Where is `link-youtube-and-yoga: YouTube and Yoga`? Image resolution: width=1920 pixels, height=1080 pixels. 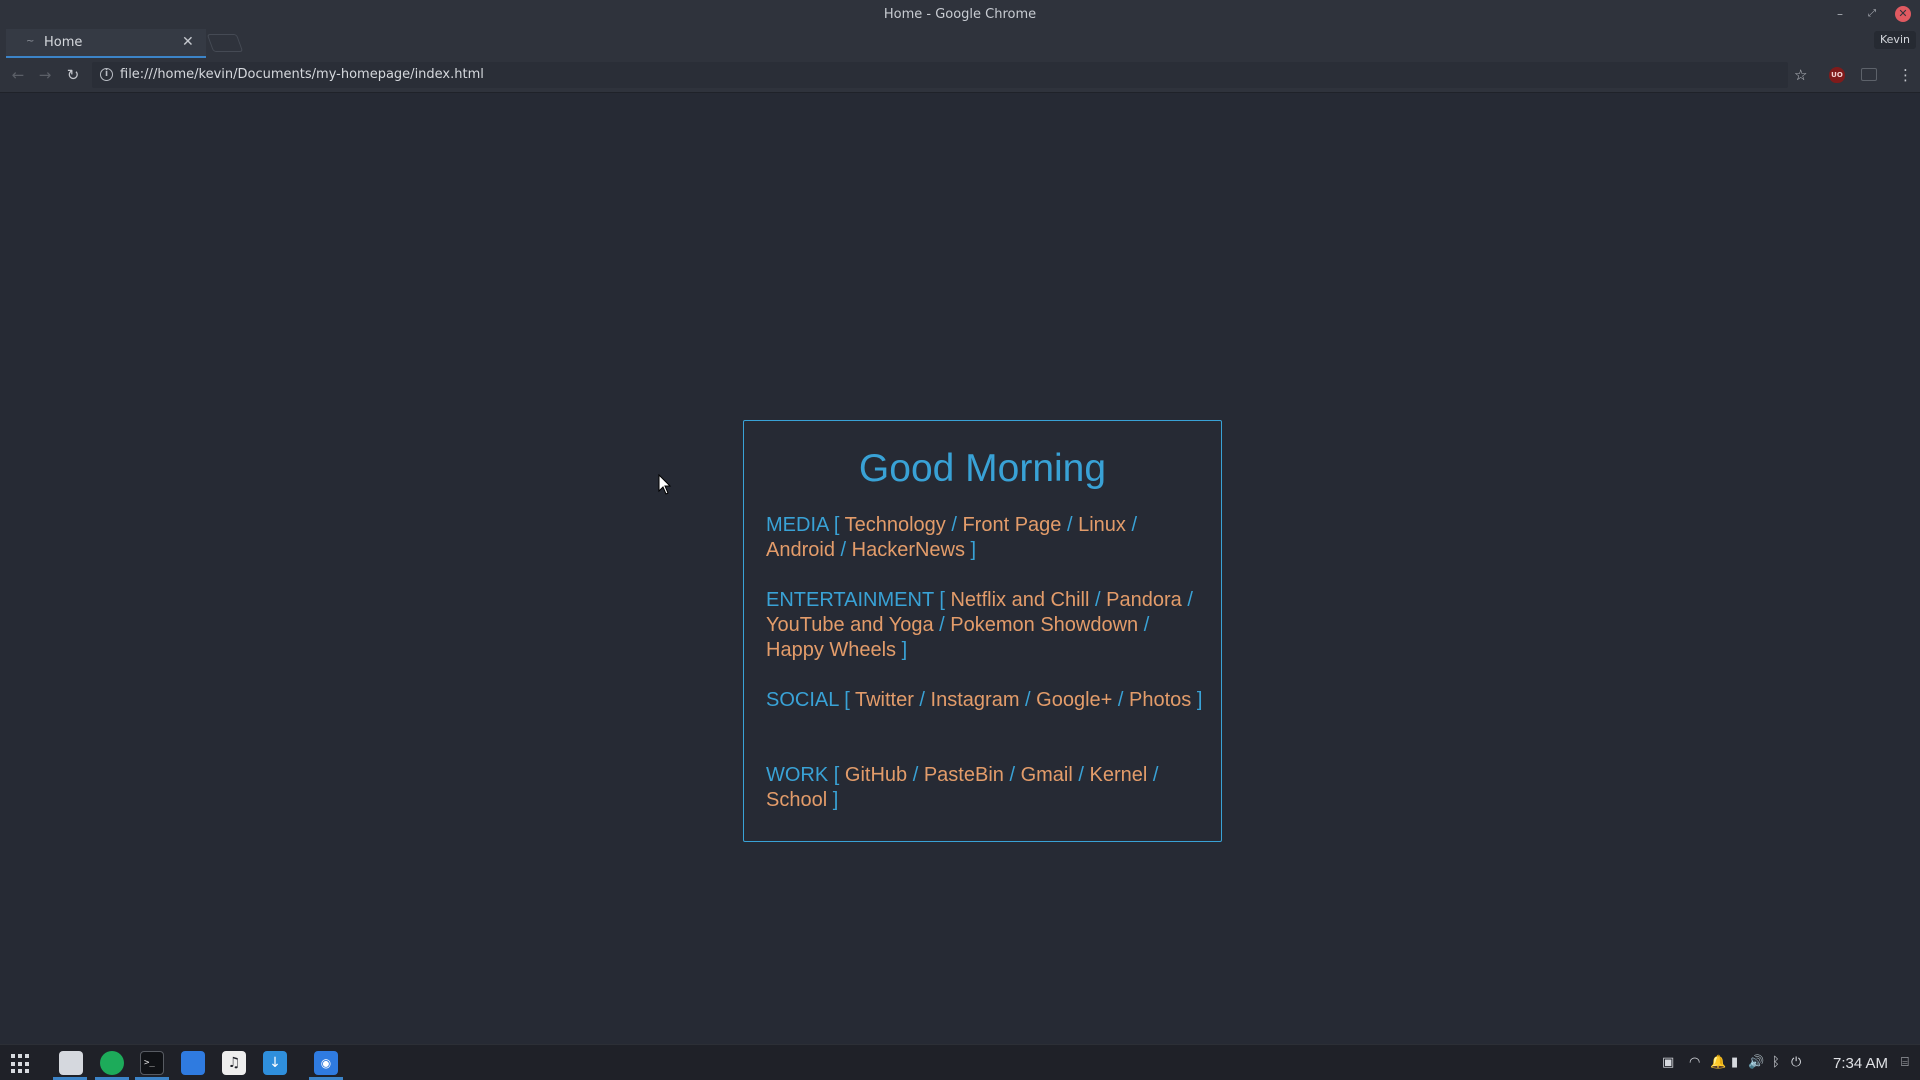
link-youtube-and-yoga: YouTube and Yoga is located at coordinates (850, 625).